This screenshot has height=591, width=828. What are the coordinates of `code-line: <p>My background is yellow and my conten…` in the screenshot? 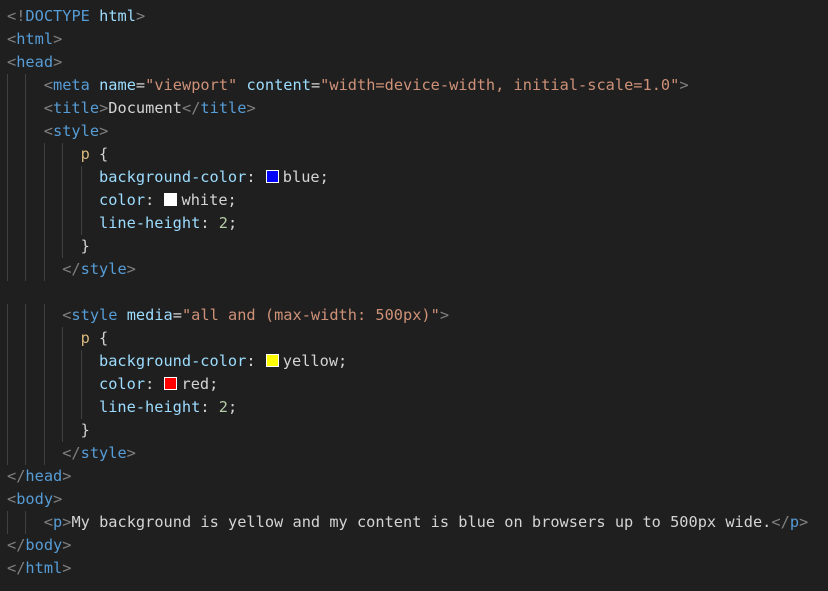 It's located at (417, 522).